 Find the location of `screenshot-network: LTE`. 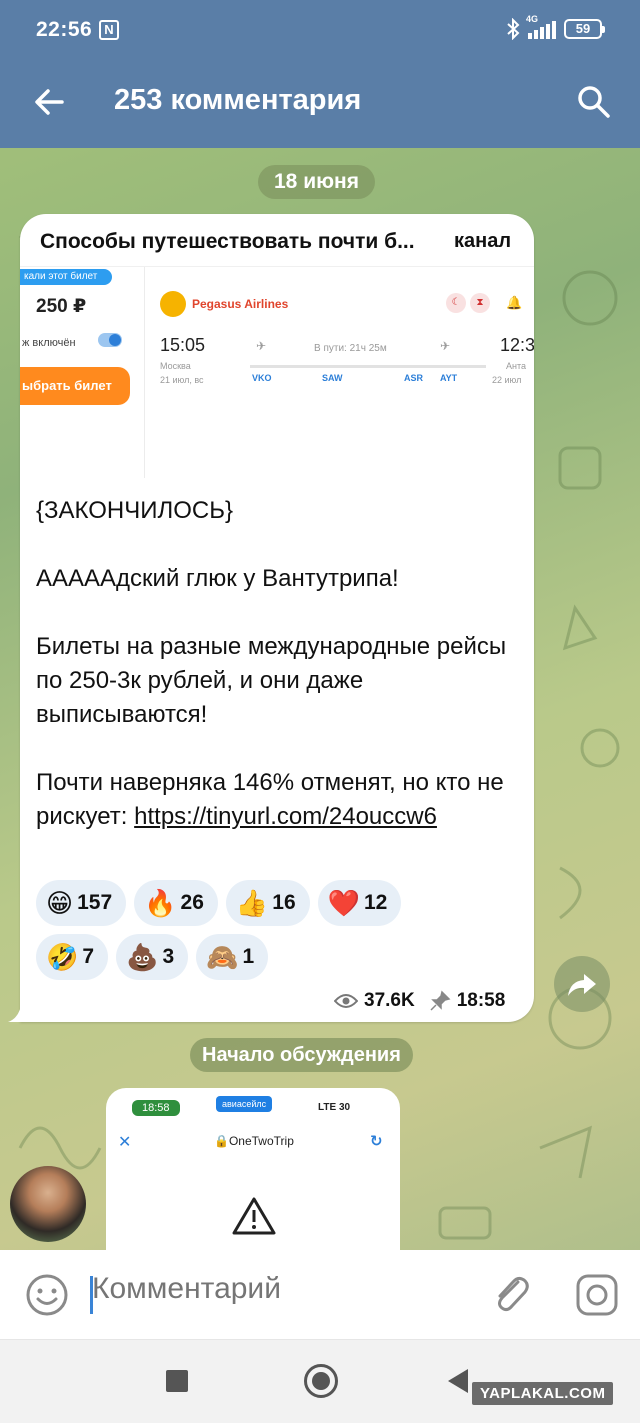

screenshot-network: LTE is located at coordinates (327, 1107).